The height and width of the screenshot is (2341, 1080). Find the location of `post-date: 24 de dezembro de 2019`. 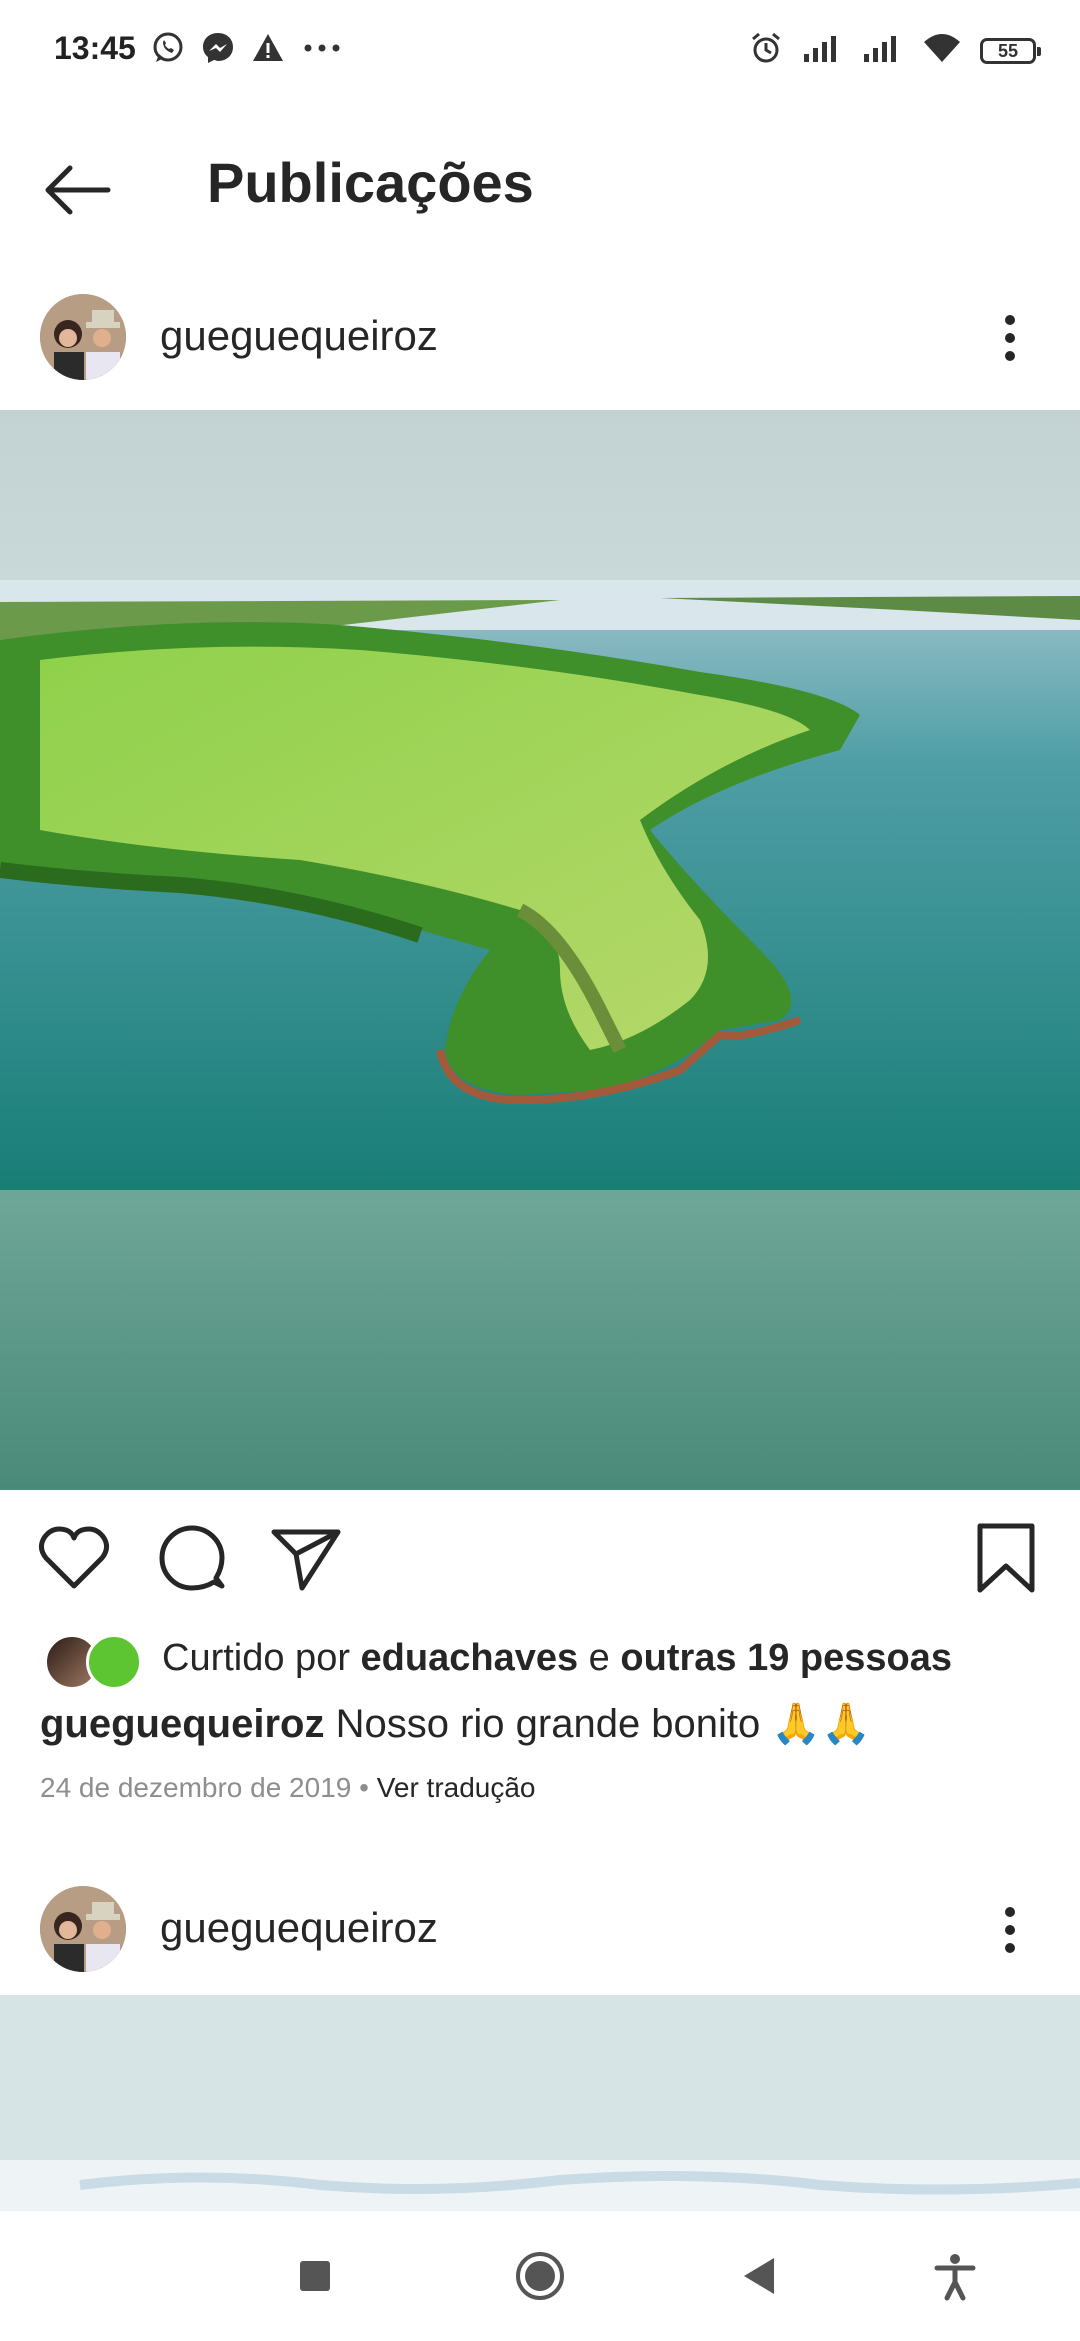

post-date: 24 de dezembro de 2019 is located at coordinates (196, 1787).